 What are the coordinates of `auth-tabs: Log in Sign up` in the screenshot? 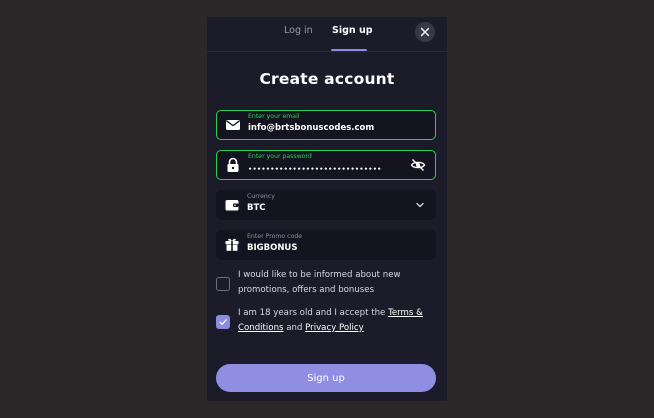 It's located at (327, 34).